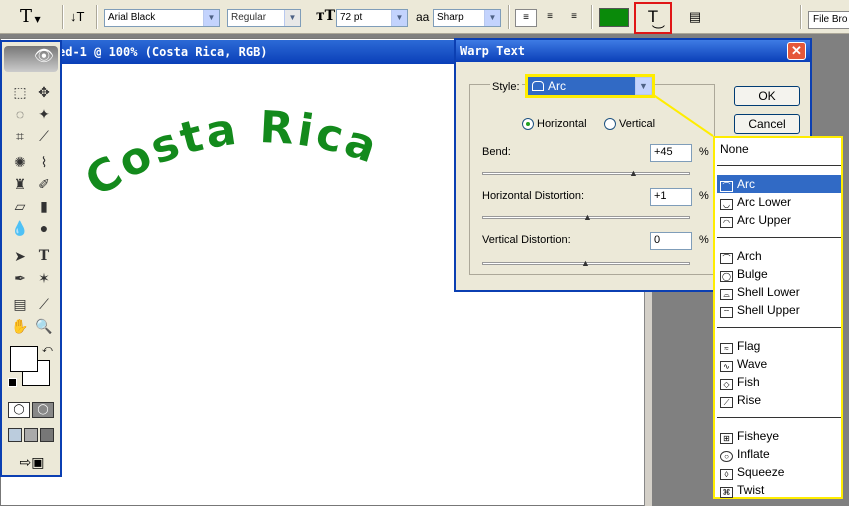  Describe the element at coordinates (779, 292) in the screenshot. I see `style-option-shell-lower: ⌓ Shell Lower` at that location.